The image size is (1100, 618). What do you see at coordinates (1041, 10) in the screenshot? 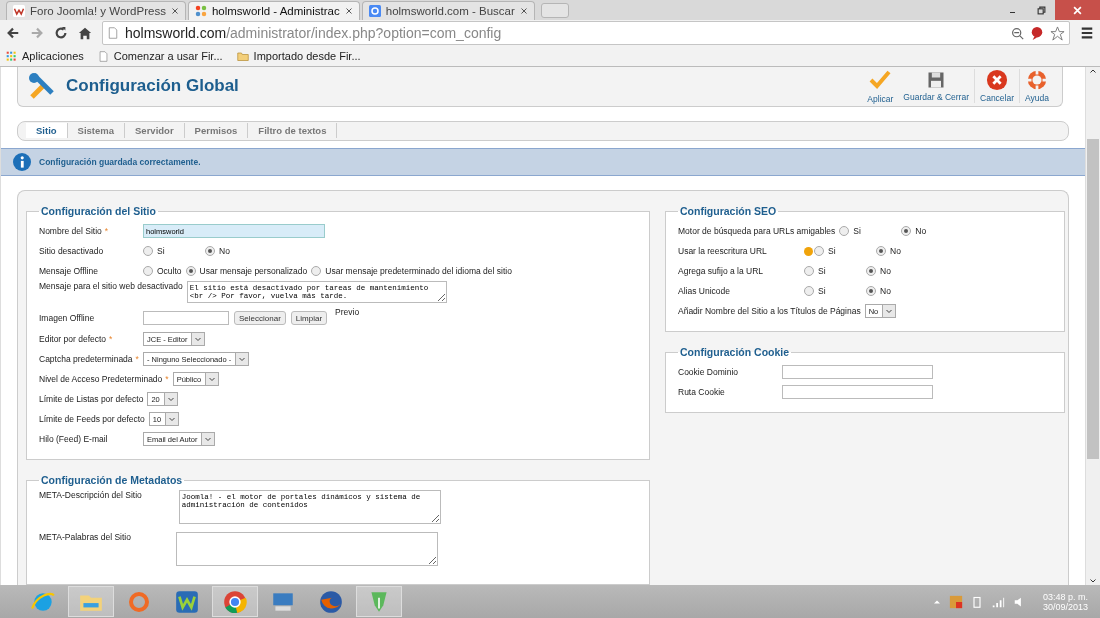
I see `restore-icon` at bounding box center [1041, 10].